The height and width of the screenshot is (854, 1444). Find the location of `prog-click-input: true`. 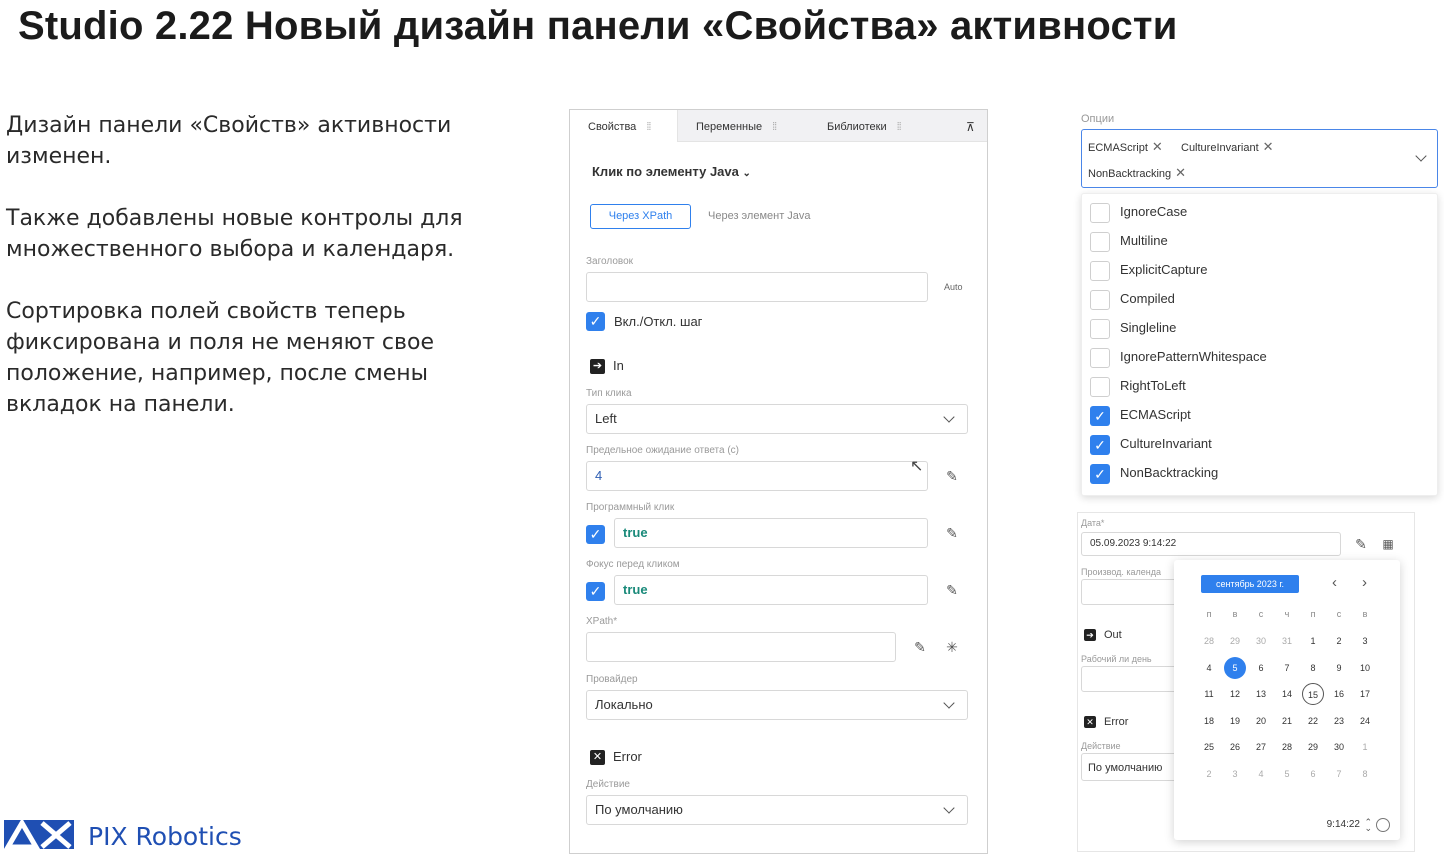

prog-click-input: true is located at coordinates (771, 533).